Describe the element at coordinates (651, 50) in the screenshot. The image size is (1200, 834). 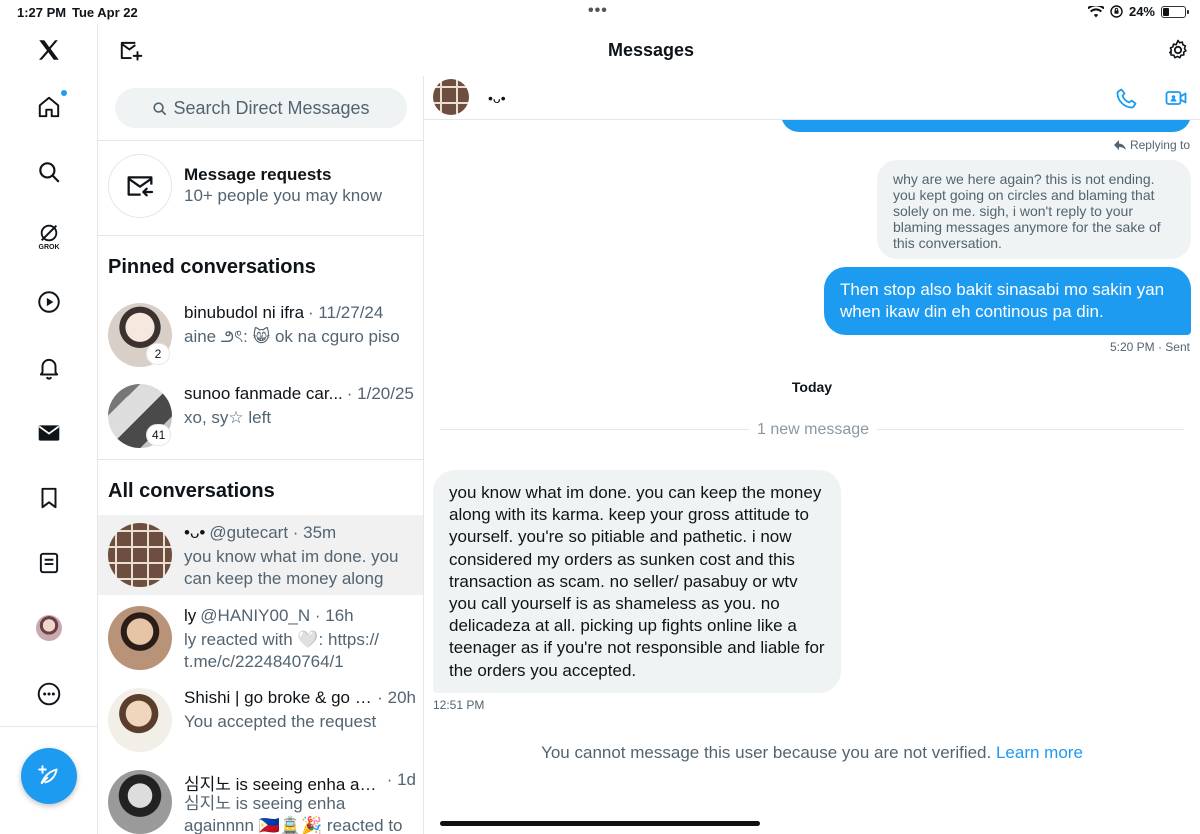
I see `page-title: Messages` at that location.